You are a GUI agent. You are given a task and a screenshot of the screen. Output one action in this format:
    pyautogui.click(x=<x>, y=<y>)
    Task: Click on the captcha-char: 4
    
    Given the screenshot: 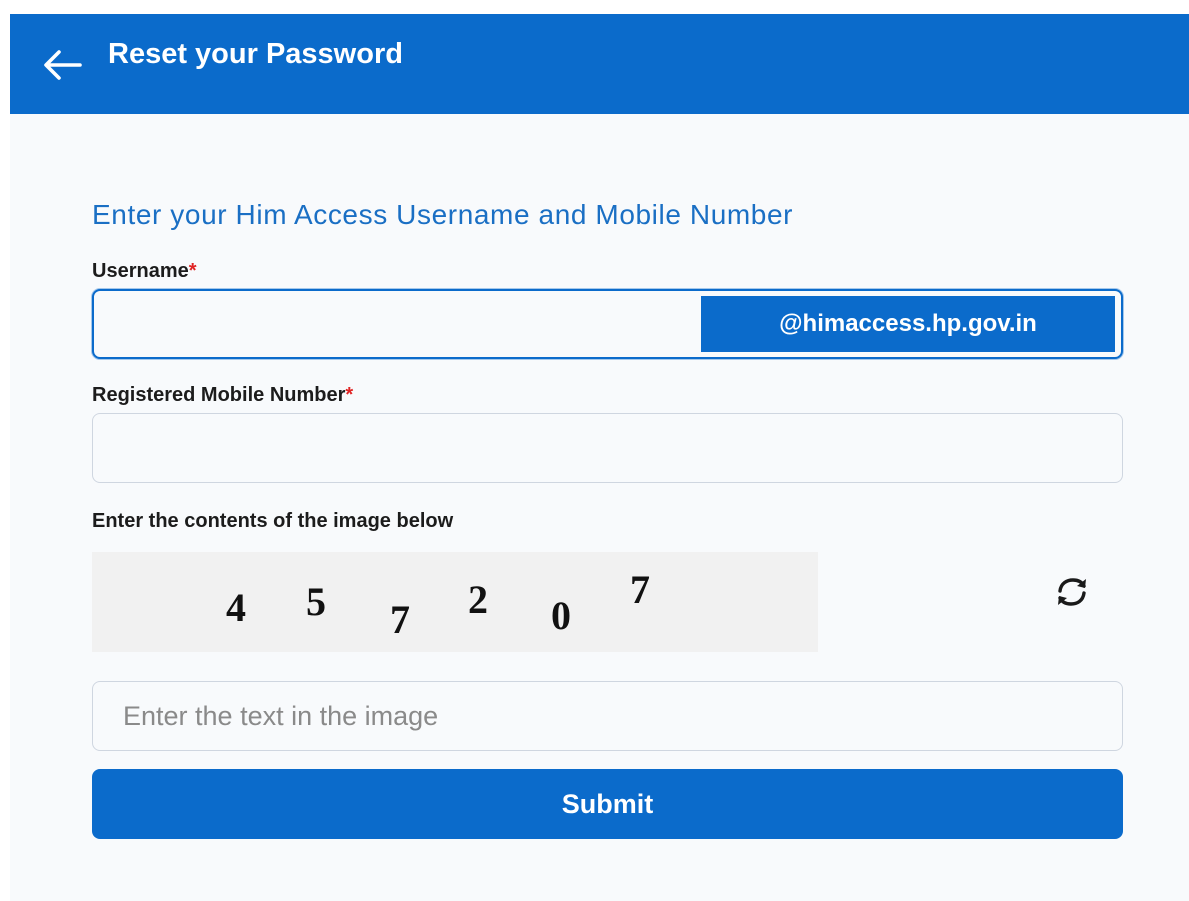 What is the action you would take?
    pyautogui.click(x=236, y=607)
    